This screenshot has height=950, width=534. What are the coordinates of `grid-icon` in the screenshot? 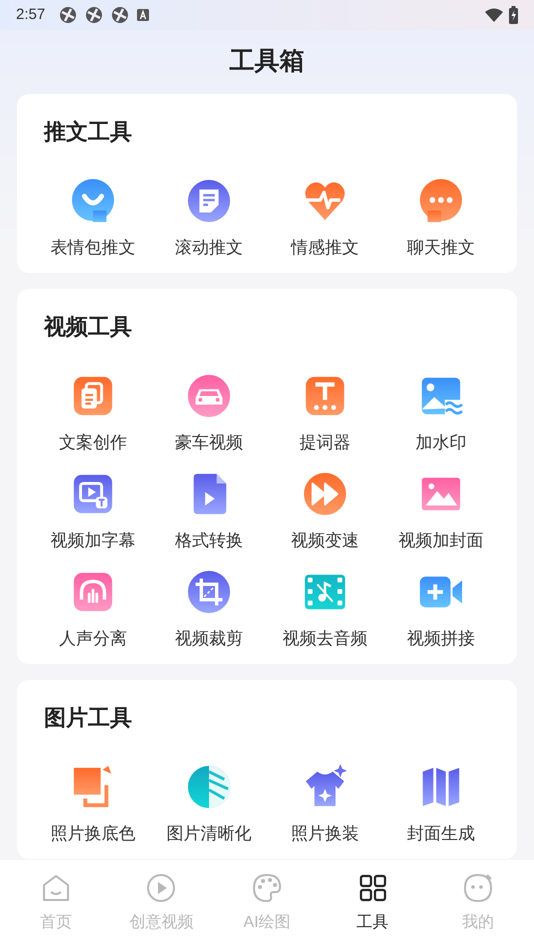 It's located at (373, 888).